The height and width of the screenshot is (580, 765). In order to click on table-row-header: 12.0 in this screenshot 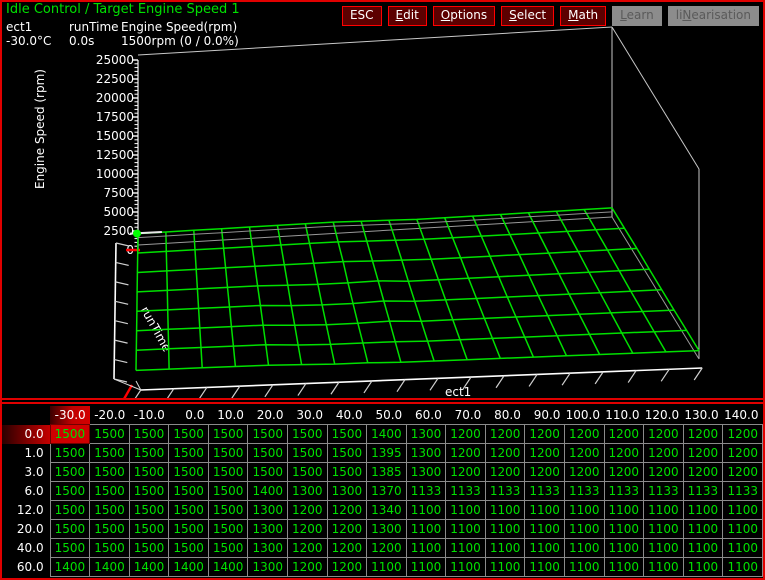, I will do `click(26, 510)`.